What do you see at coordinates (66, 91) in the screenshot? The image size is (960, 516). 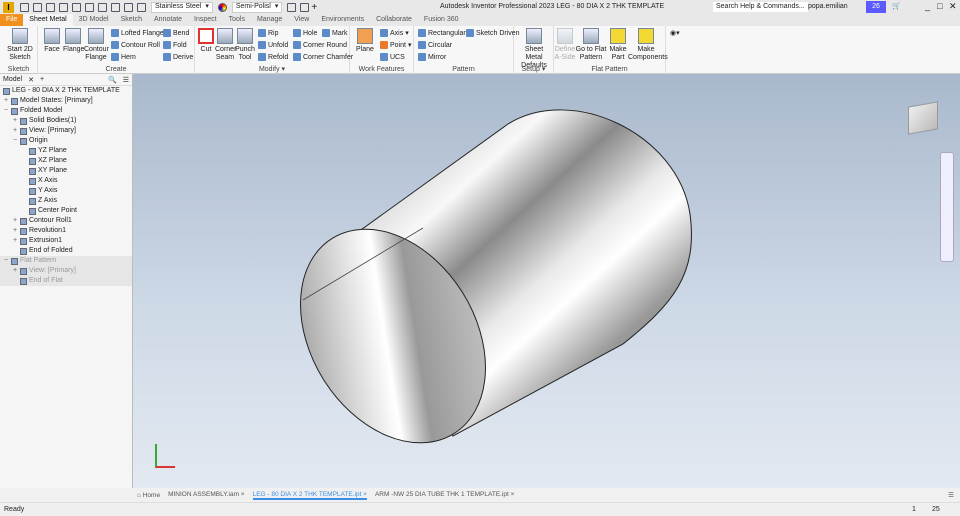 I see `tree-root: LEG - 80 DIA X 2 THK TEMPLATE` at bounding box center [66, 91].